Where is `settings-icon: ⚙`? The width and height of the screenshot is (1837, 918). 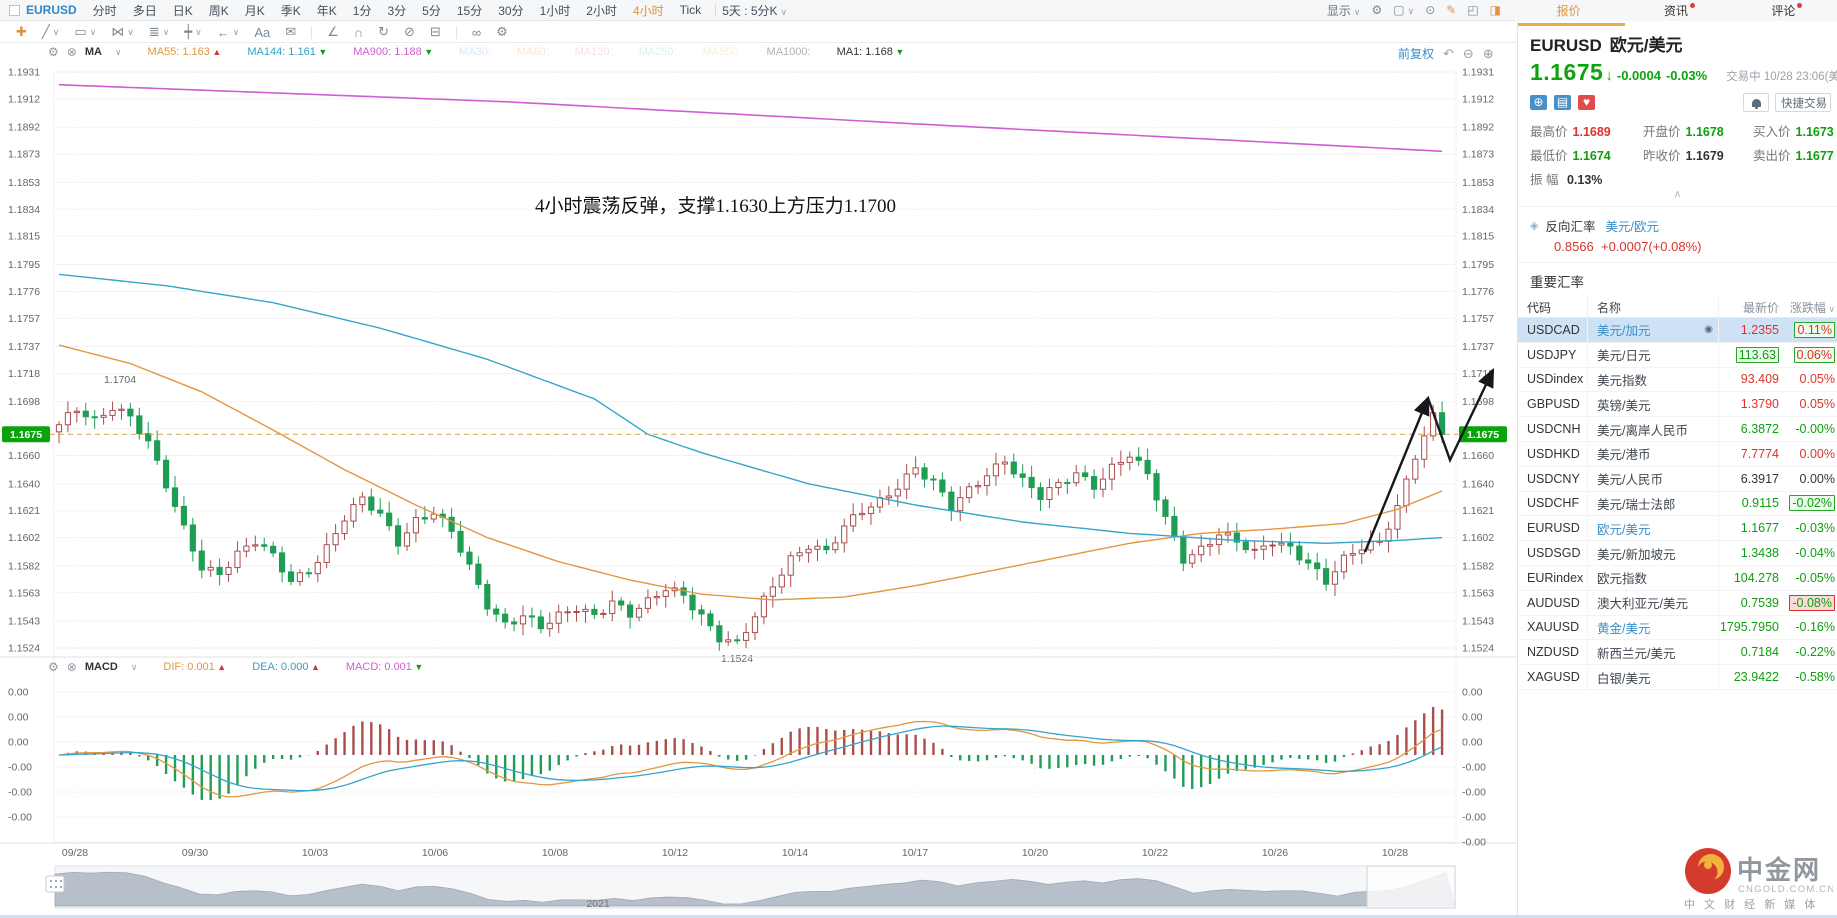
settings-icon: ⚙ is located at coordinates (1376, 10).